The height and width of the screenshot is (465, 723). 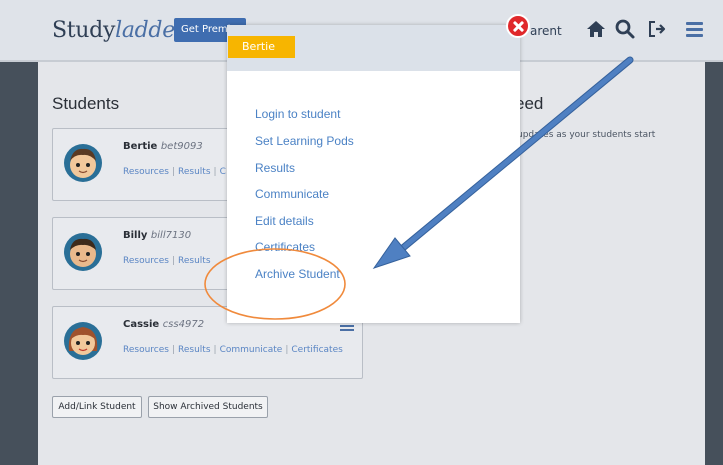 I want to click on menu-results: Results, so click(x=275, y=168).